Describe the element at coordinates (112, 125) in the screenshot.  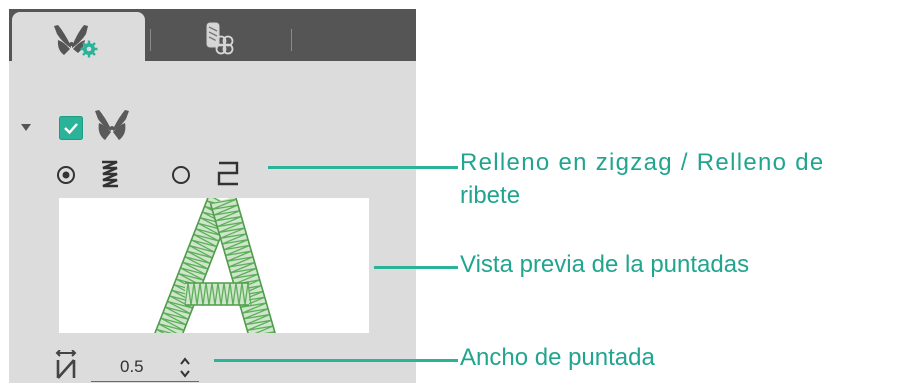
I see `butterfly-icon` at that location.